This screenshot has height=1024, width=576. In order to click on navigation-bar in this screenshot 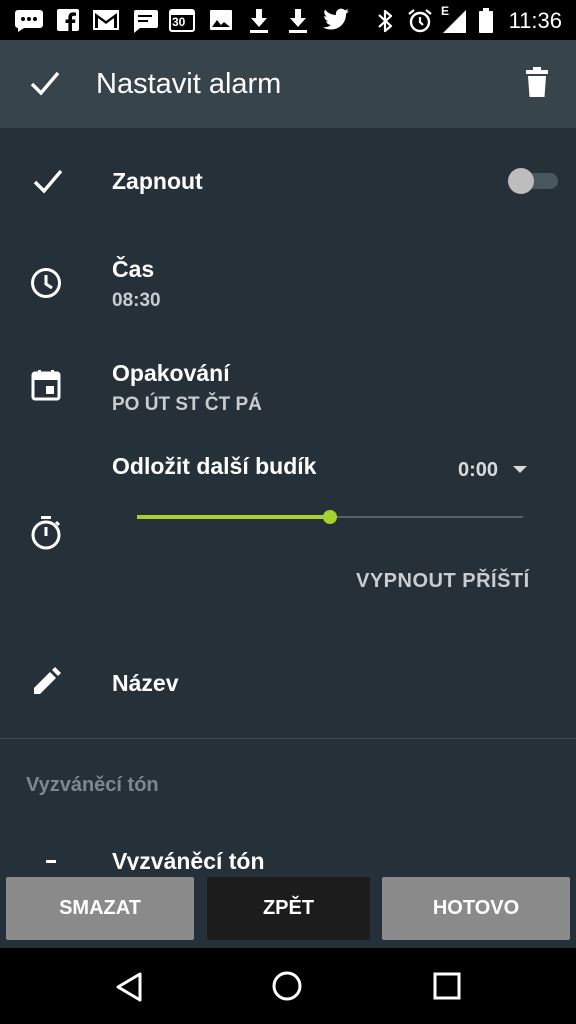, I will do `click(288, 986)`.